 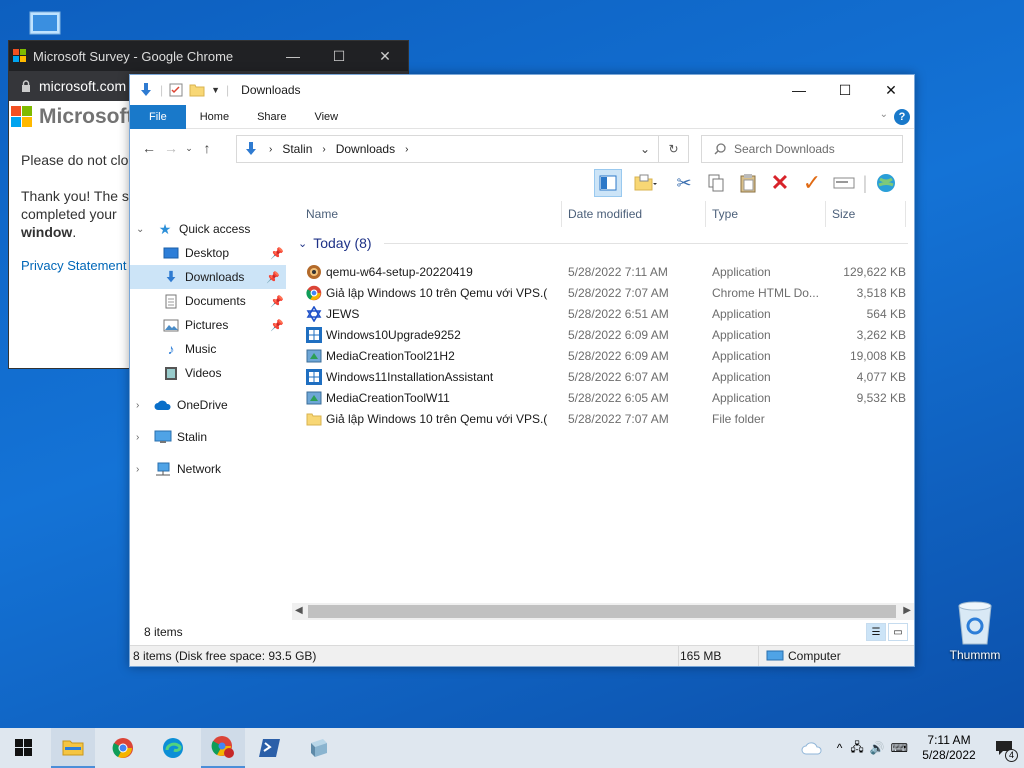 I want to click on file-name: JEWS, so click(x=342, y=314).